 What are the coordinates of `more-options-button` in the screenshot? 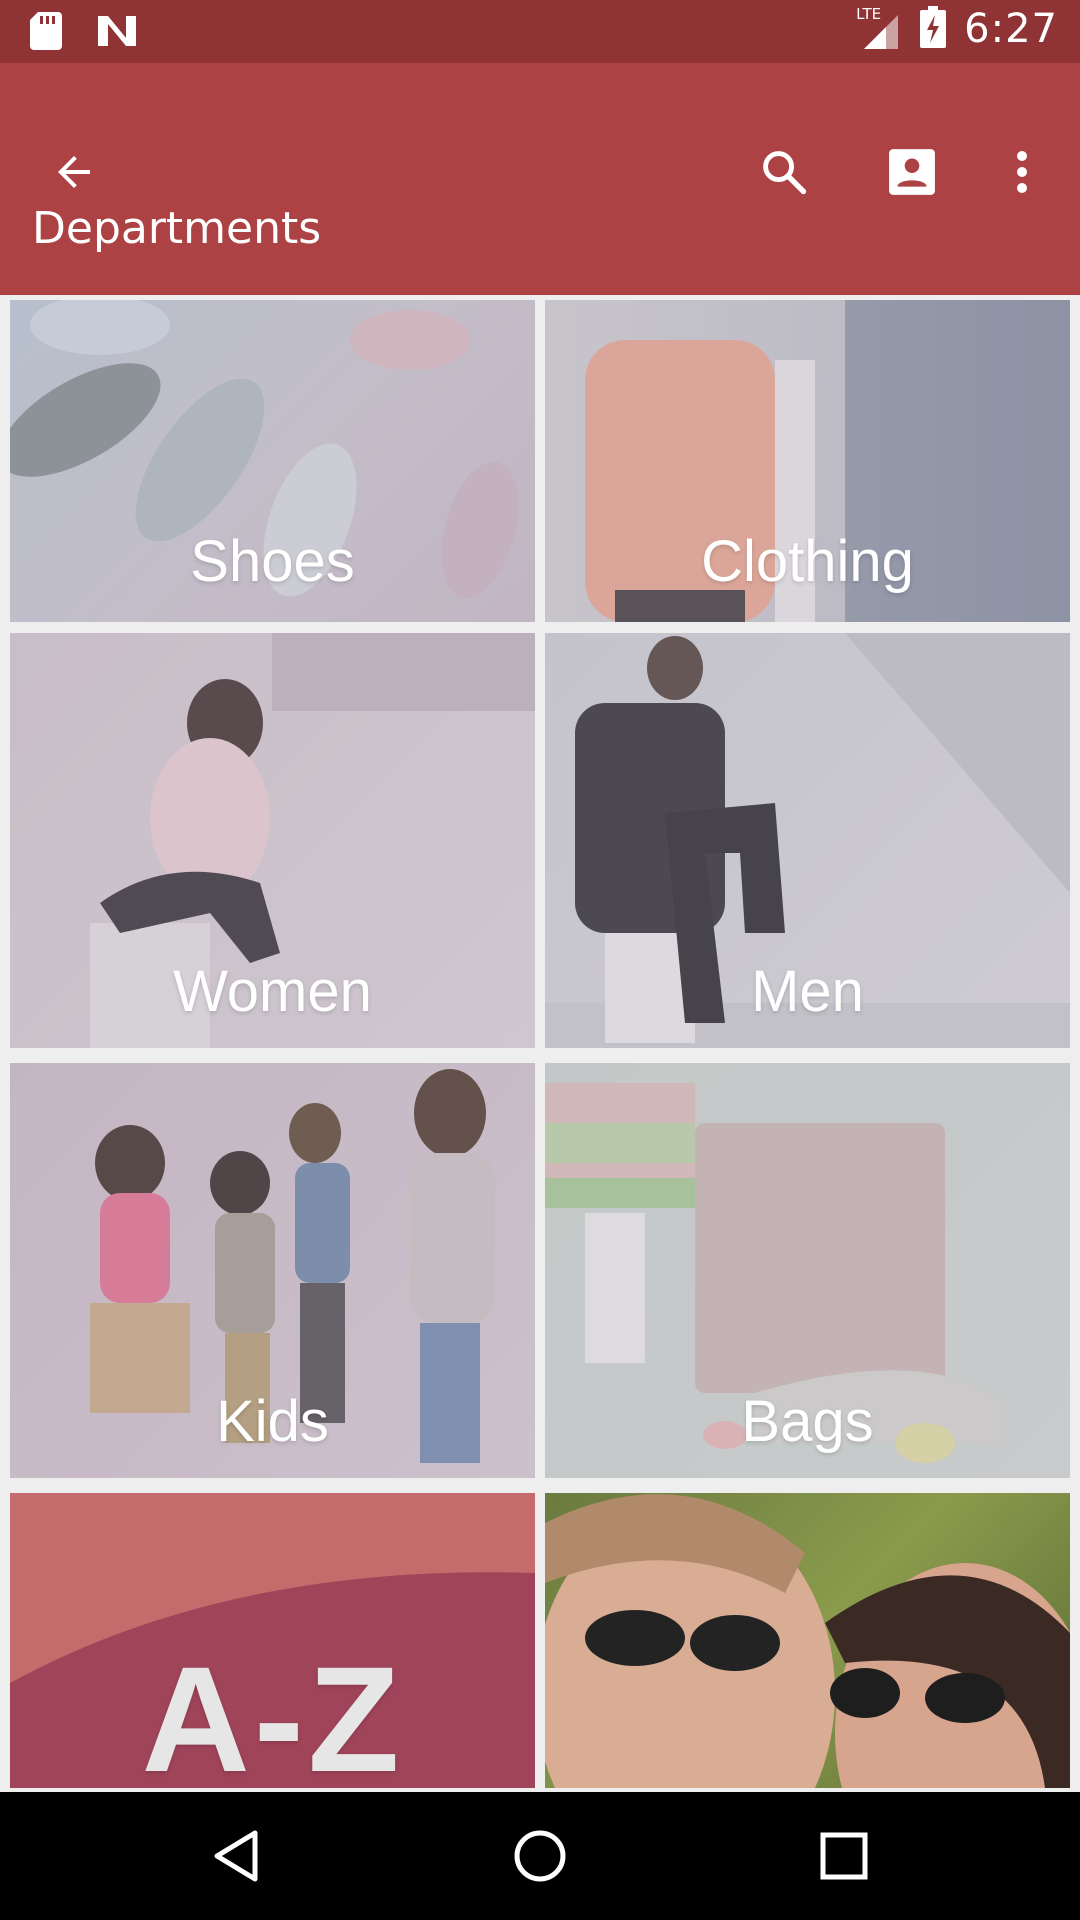 It's located at (1022, 172).